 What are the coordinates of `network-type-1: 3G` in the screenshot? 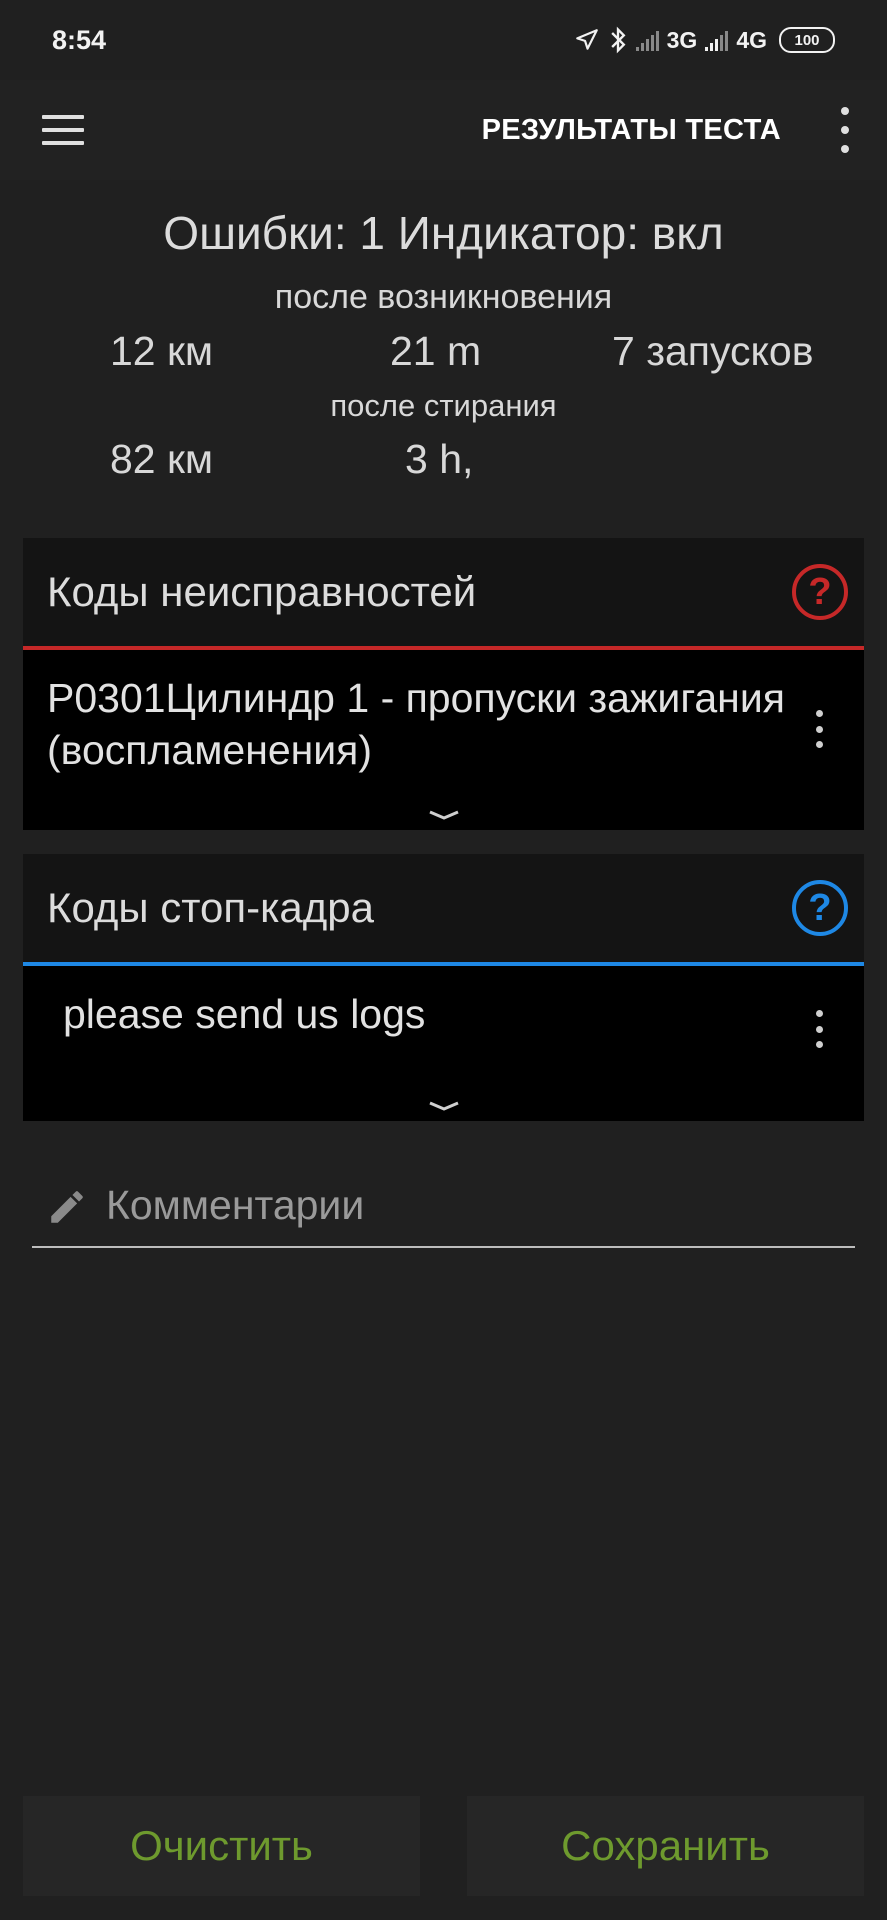 It's located at (682, 39).